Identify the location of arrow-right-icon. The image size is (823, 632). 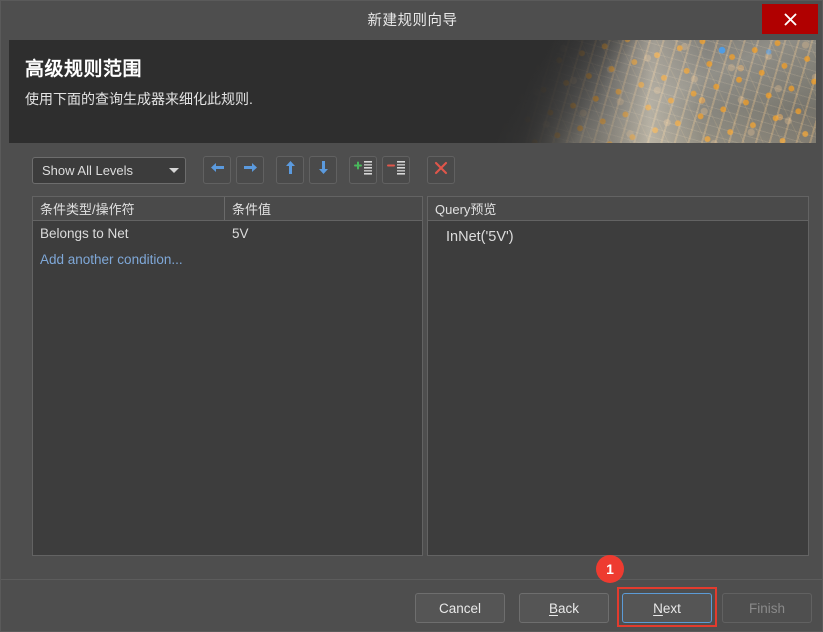
(250, 170).